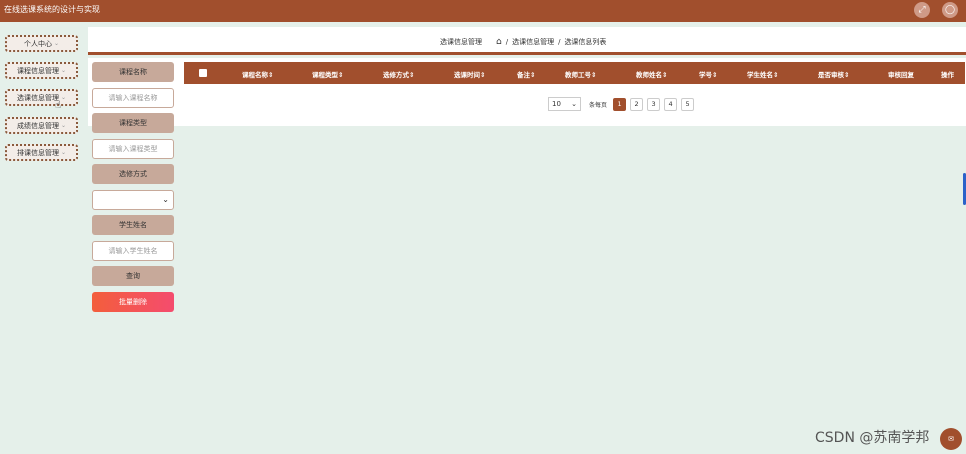 The height and width of the screenshot is (454, 966). Describe the element at coordinates (533, 42) in the screenshot. I see `breadcrumb-item: 选课信息管理` at that location.